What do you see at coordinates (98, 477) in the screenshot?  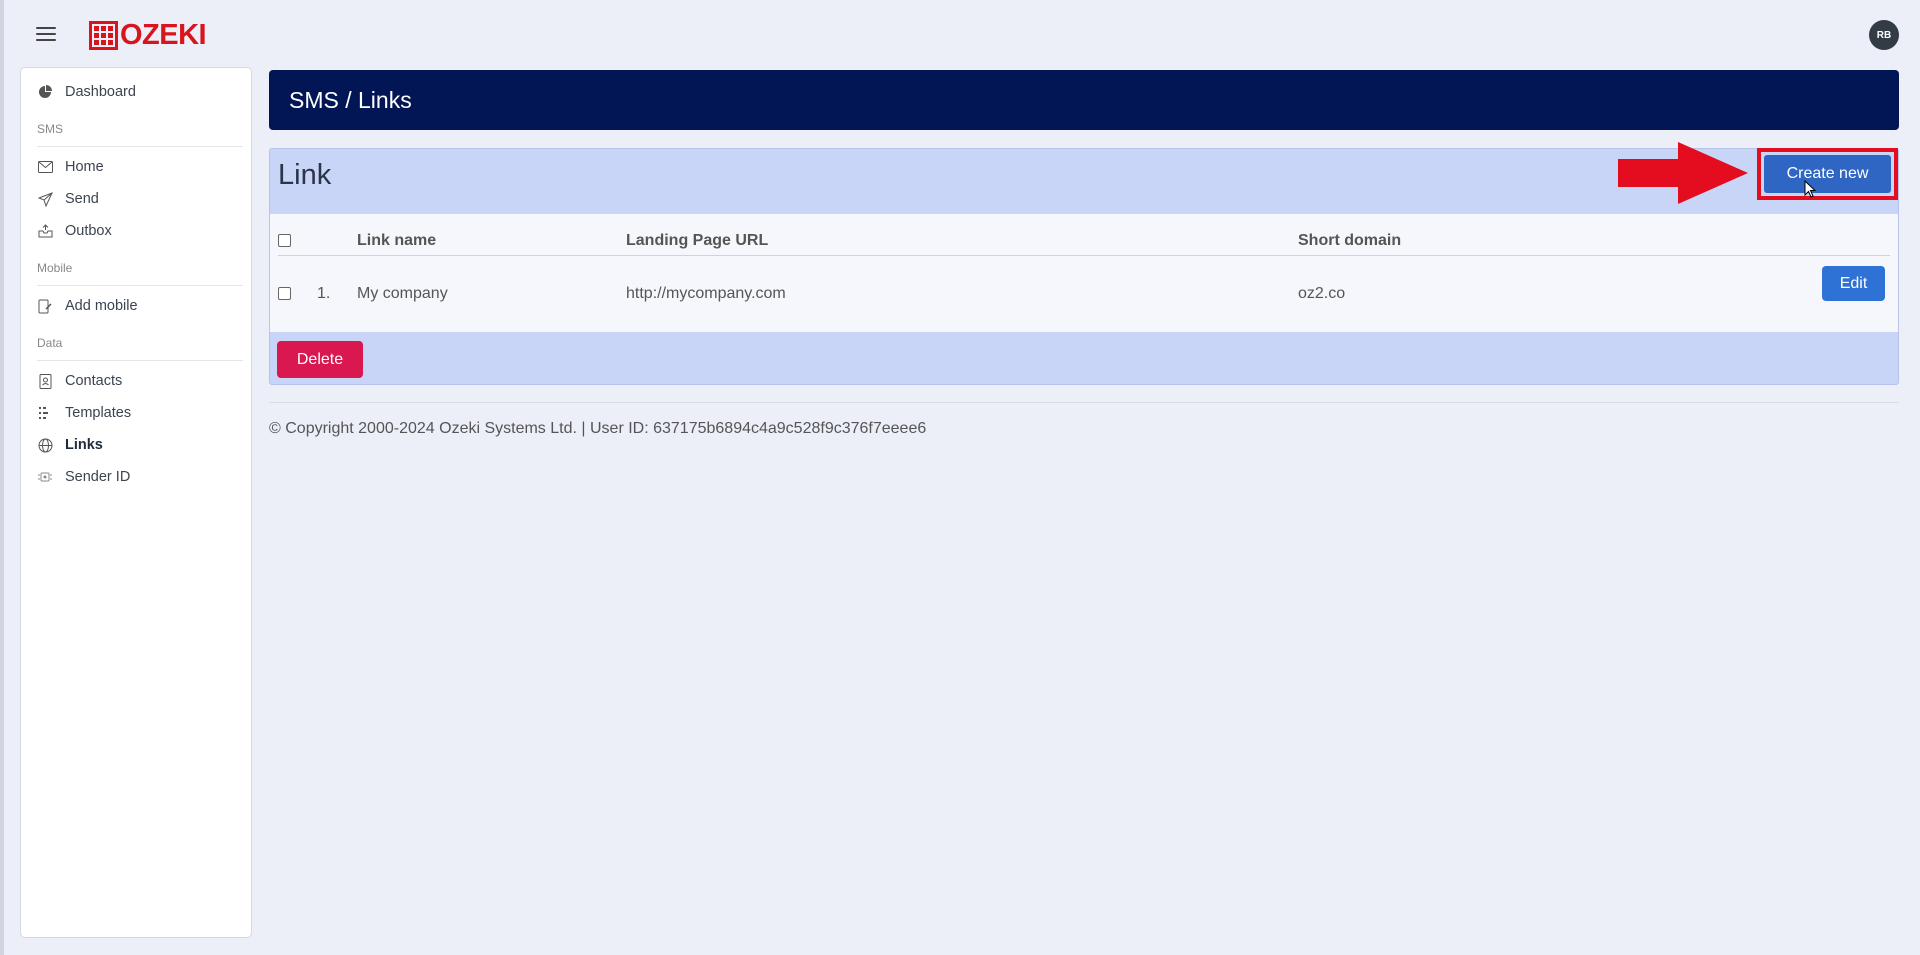 I see `sidebar-item-label: Sender ID` at bounding box center [98, 477].